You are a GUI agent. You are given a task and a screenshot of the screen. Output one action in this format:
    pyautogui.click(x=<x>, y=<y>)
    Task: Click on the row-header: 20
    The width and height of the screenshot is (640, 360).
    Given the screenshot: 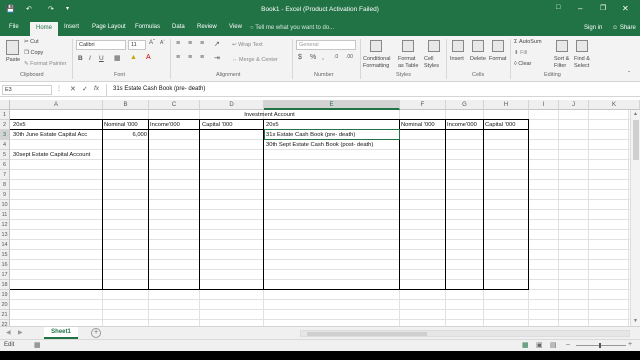 What is the action you would take?
    pyautogui.click(x=5, y=305)
    